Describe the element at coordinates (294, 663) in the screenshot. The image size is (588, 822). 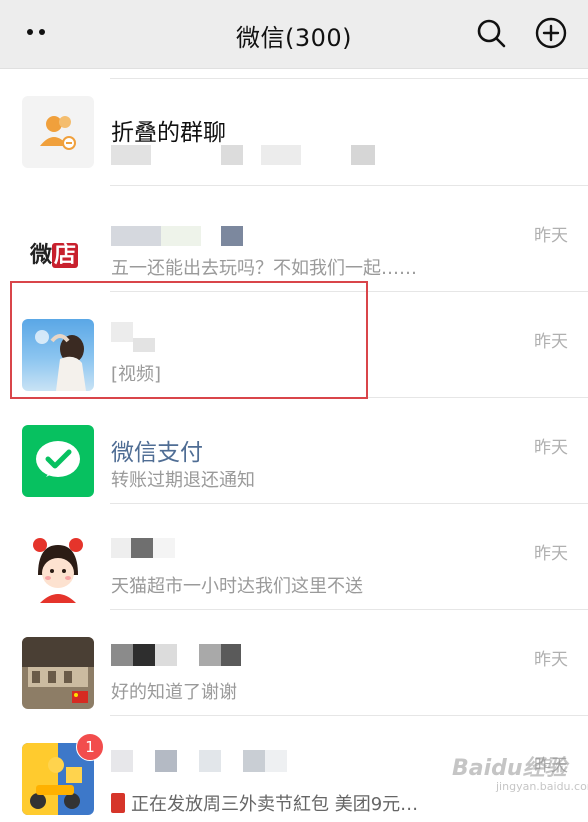
I see `chat-row-store: 好的知道了谢谢 昨天` at that location.